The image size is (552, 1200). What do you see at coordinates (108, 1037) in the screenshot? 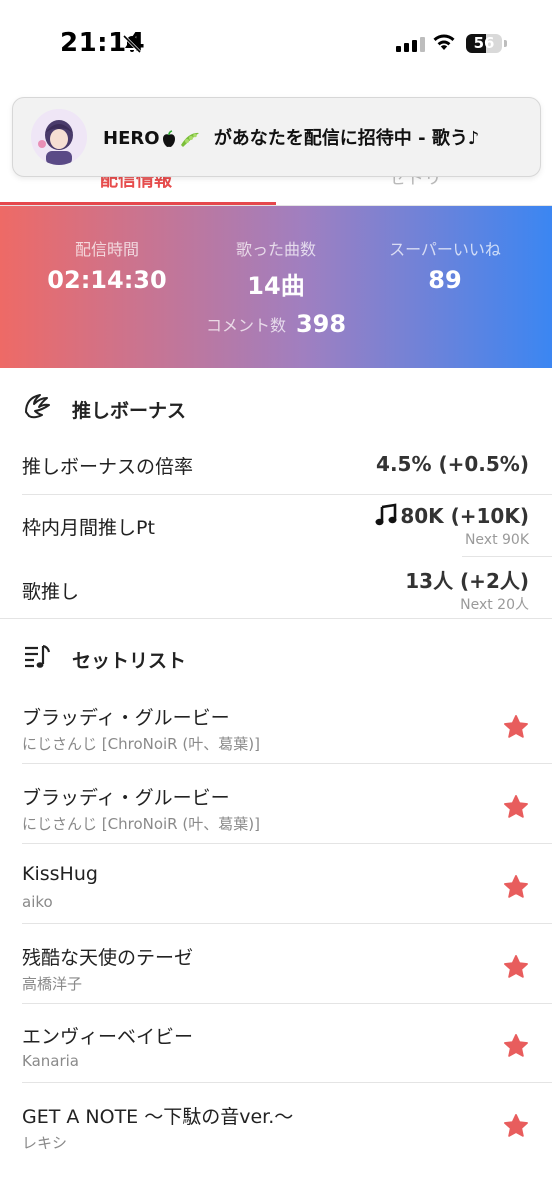
I see `song-title: エンヴィーベイビー` at bounding box center [108, 1037].